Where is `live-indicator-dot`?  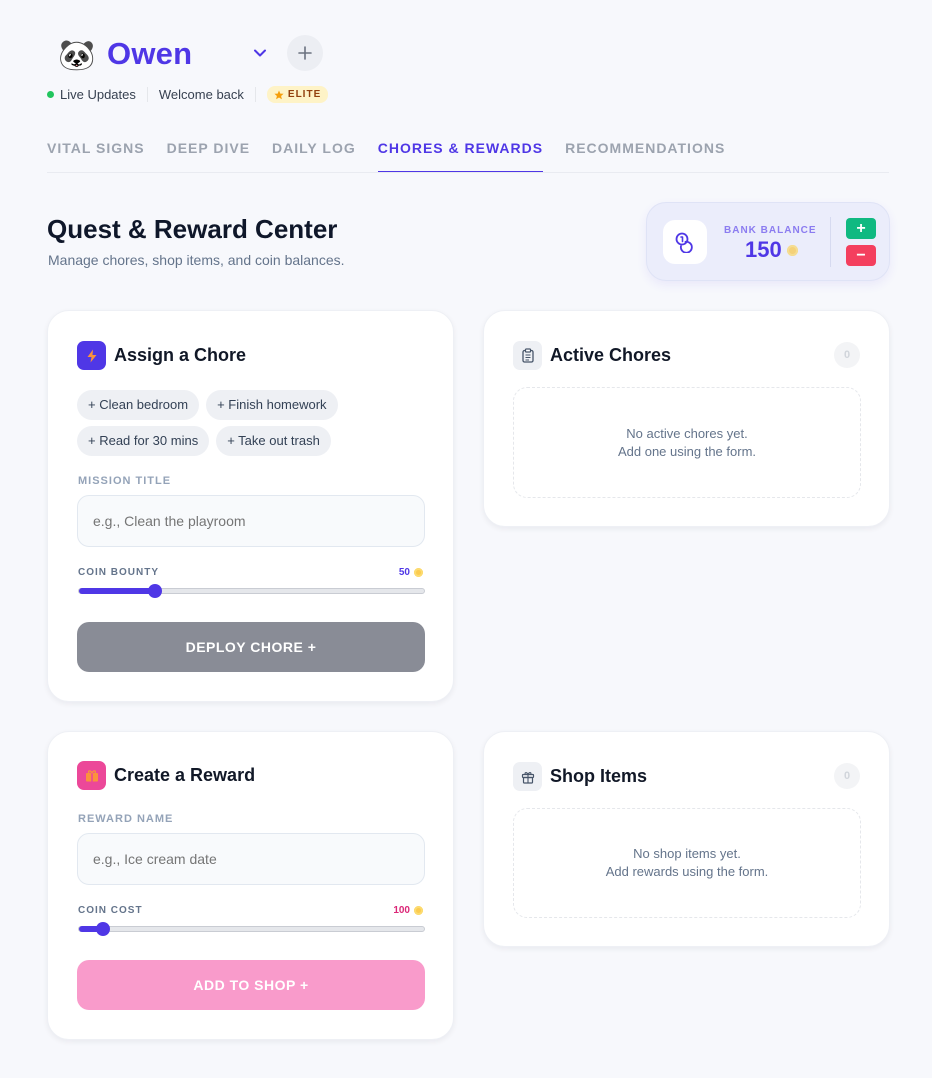
live-indicator-dot is located at coordinates (50, 94).